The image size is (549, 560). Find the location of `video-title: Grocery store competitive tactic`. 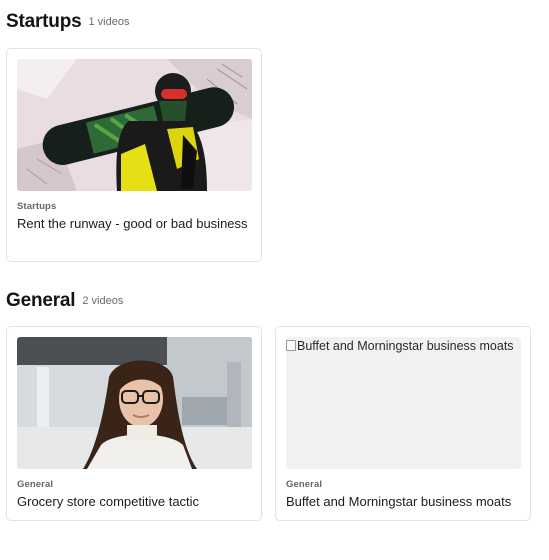

video-title: Grocery store competitive tactic is located at coordinates (134, 502).